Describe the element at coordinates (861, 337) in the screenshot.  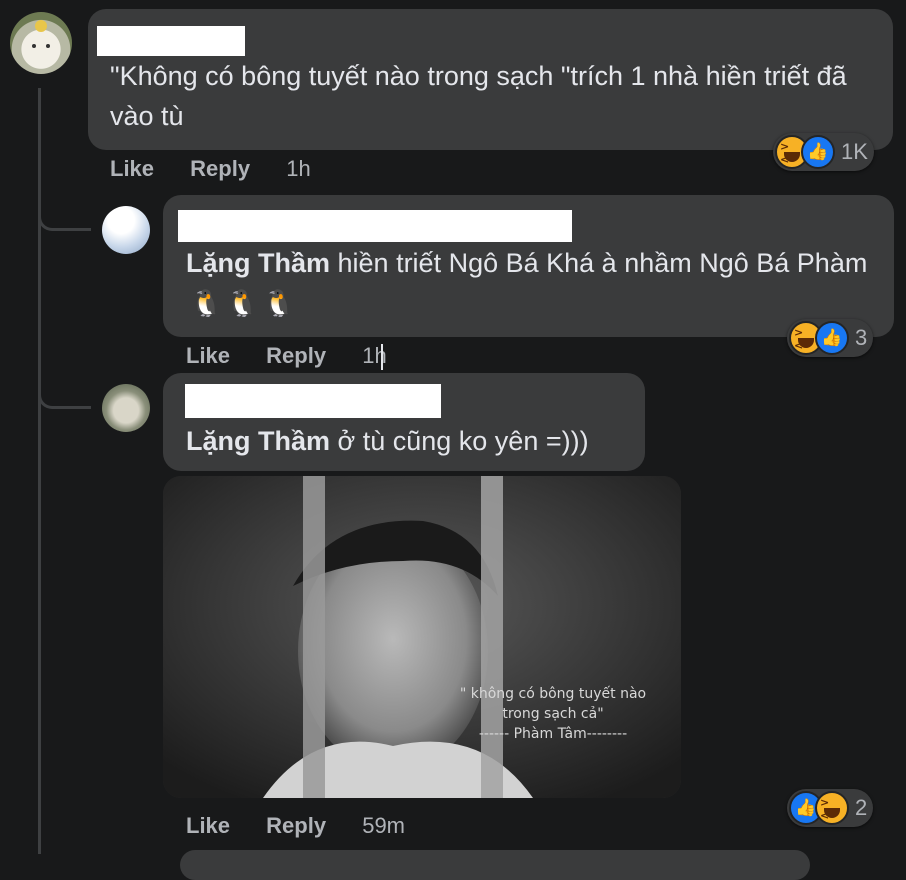
I see `reaction-count: 3` at that location.